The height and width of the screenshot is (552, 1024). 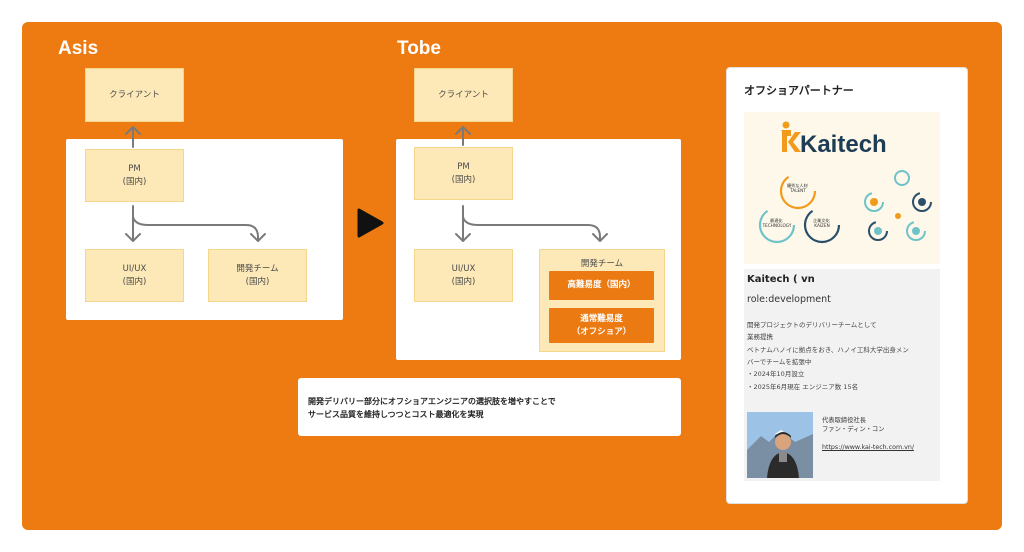 I want to click on talent-label: 優秀な人材 TALENT, so click(x=798, y=187).